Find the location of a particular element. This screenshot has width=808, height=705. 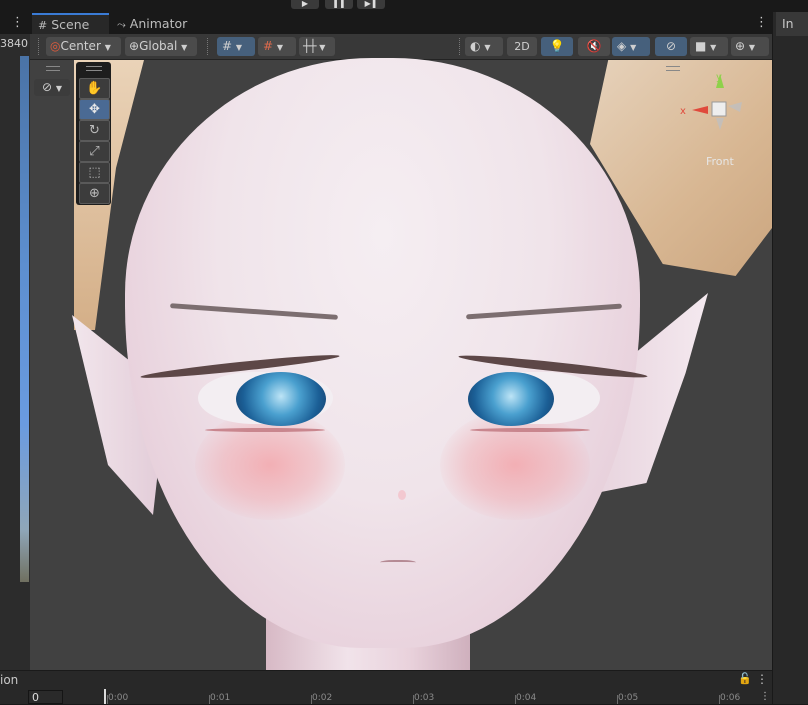

lighting-toggle: 💡 is located at coordinates (557, 46).